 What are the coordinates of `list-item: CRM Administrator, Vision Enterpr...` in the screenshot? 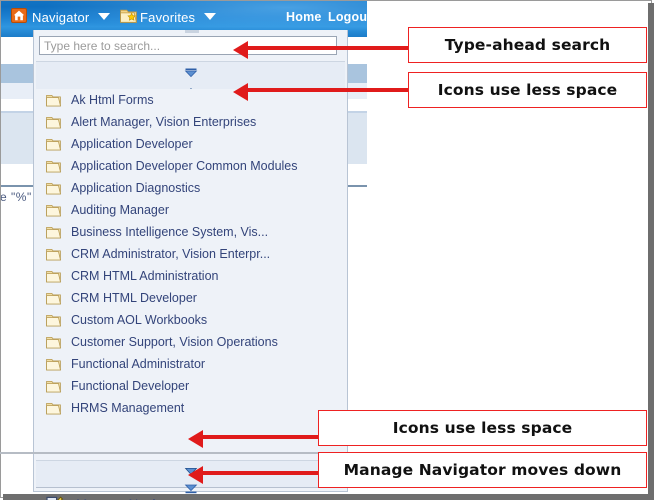 It's located at (190, 254).